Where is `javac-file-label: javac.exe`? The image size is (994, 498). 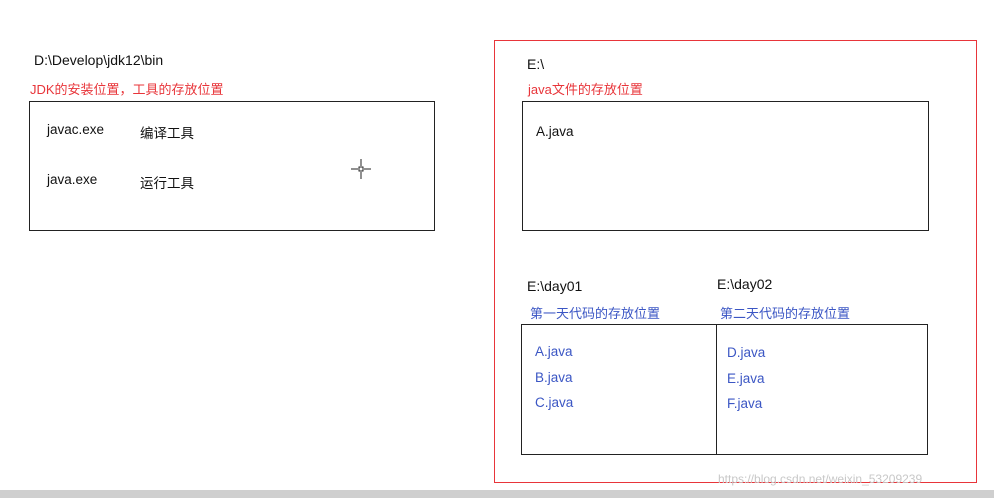 javac-file-label: javac.exe is located at coordinates (76, 129).